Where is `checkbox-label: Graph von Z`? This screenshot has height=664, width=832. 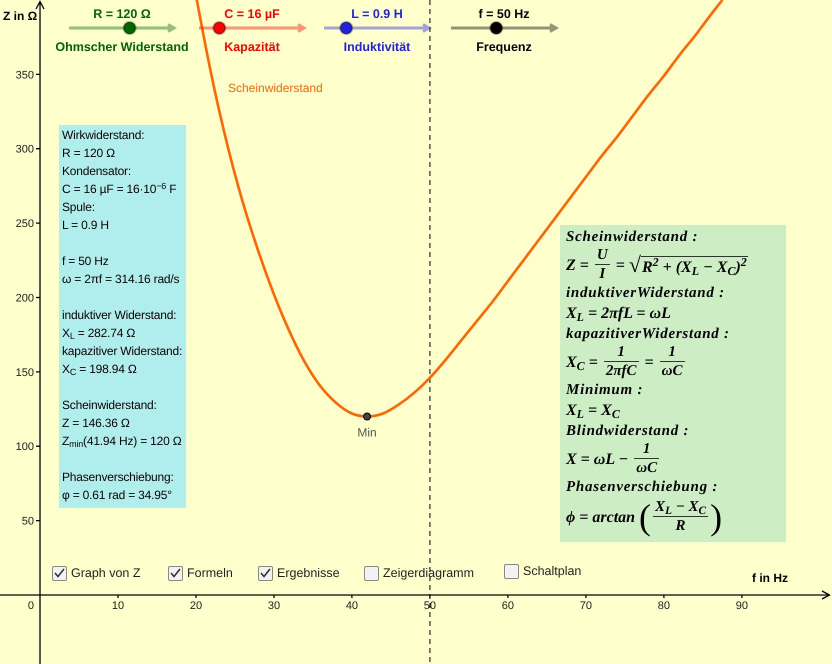
checkbox-label: Graph von Z is located at coordinates (105, 573).